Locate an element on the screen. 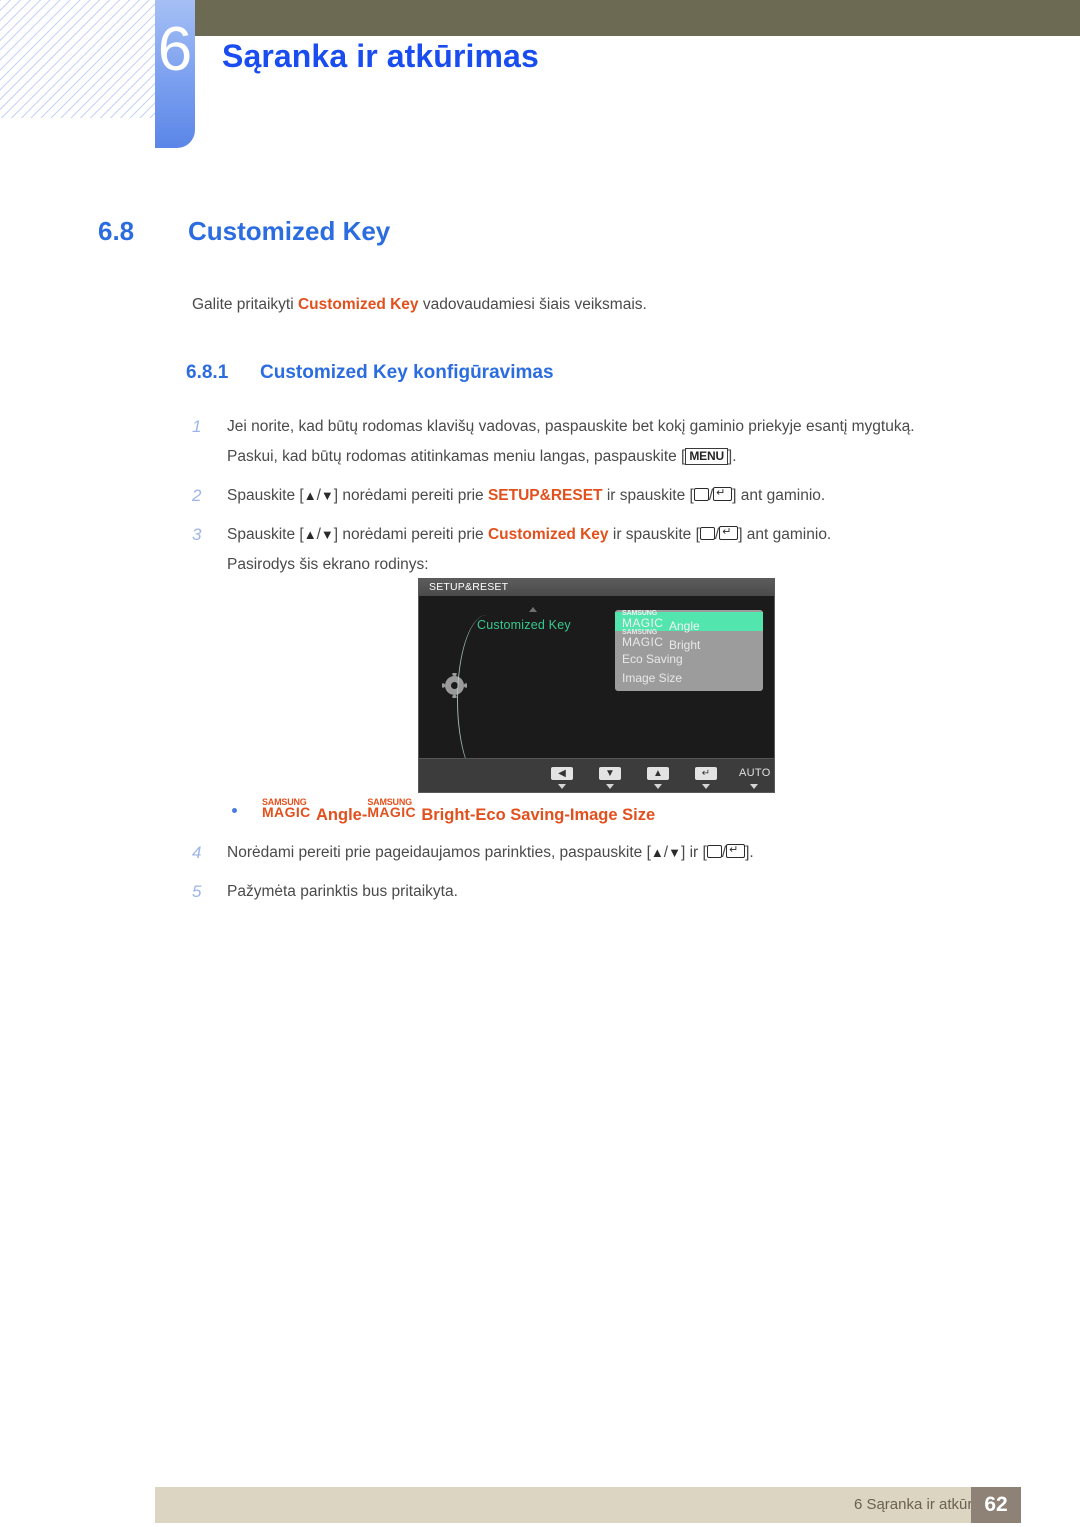 This screenshot has width=1080, height=1527. section-heading: 6.8 Customized Key is located at coordinates (244, 231).